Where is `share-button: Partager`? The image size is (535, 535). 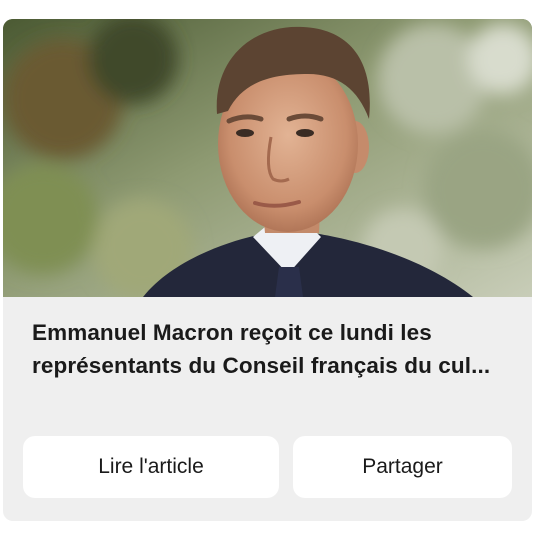
share-button: Partager is located at coordinates (402, 467).